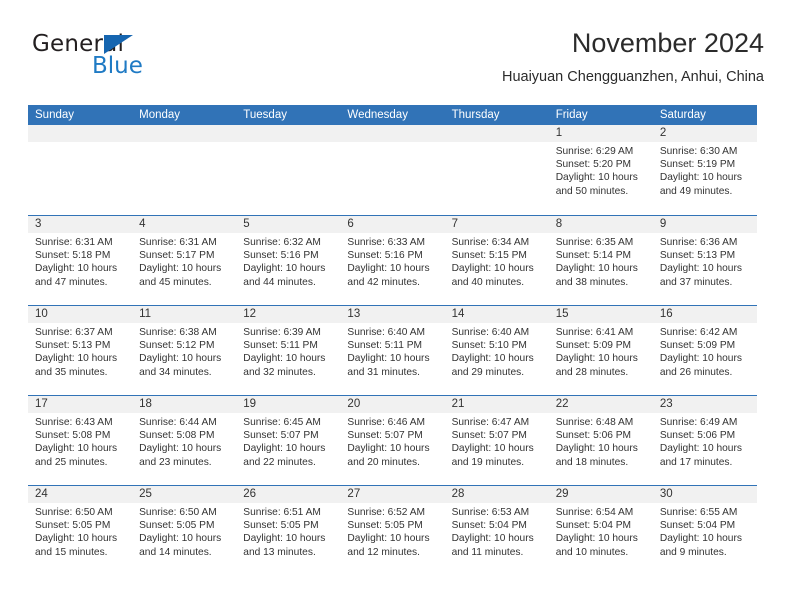  What do you see at coordinates (696, 282) in the screenshot?
I see `daylight-duration-line2: and 37 minutes.` at bounding box center [696, 282].